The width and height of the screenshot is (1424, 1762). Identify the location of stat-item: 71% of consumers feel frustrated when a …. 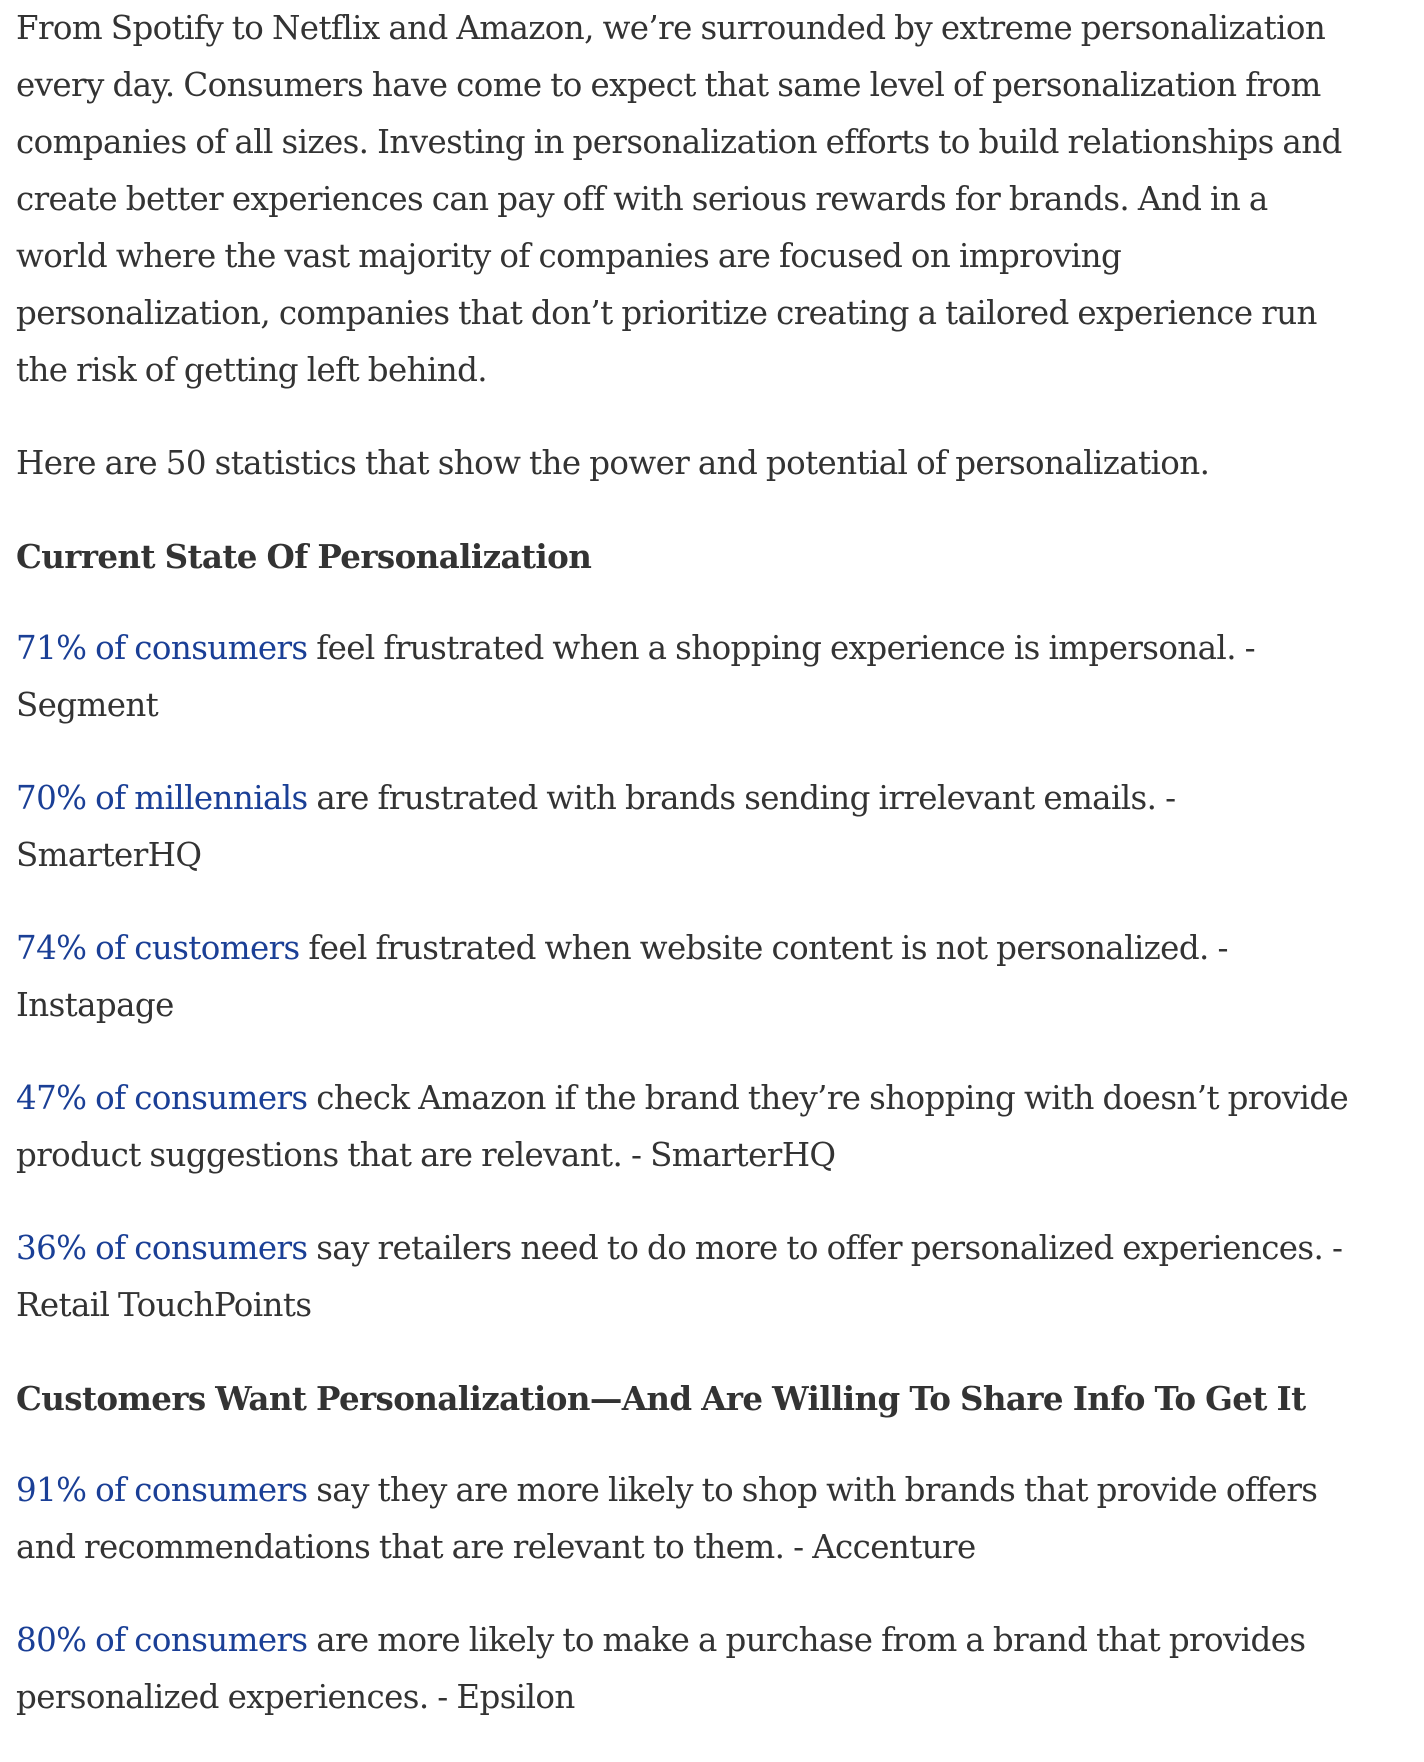
(686, 677).